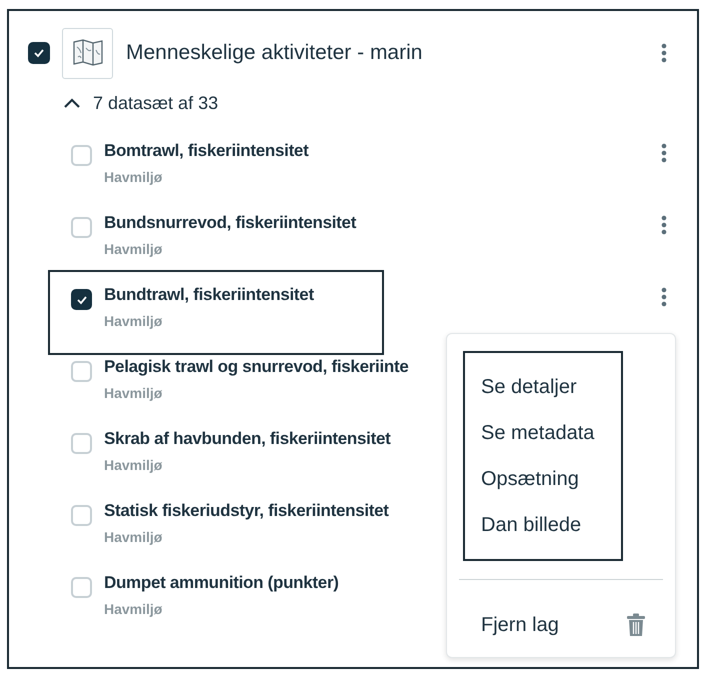 The height and width of the screenshot is (678, 708). What do you see at coordinates (209, 295) in the screenshot?
I see `dataset-title: Bundtrawl, fiskeriintensitet` at bounding box center [209, 295].